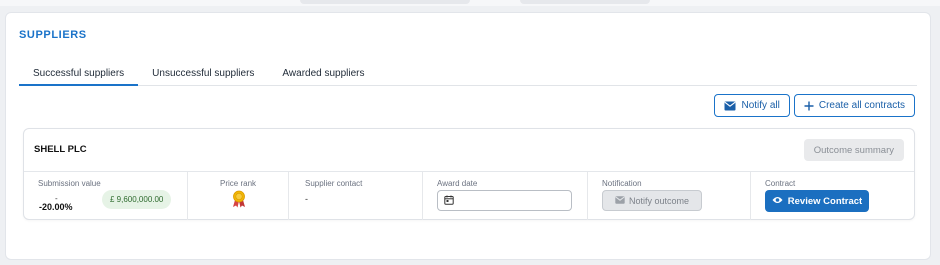 This screenshot has height=265, width=940. What do you see at coordinates (777, 201) in the screenshot?
I see `eye-icon` at bounding box center [777, 201].